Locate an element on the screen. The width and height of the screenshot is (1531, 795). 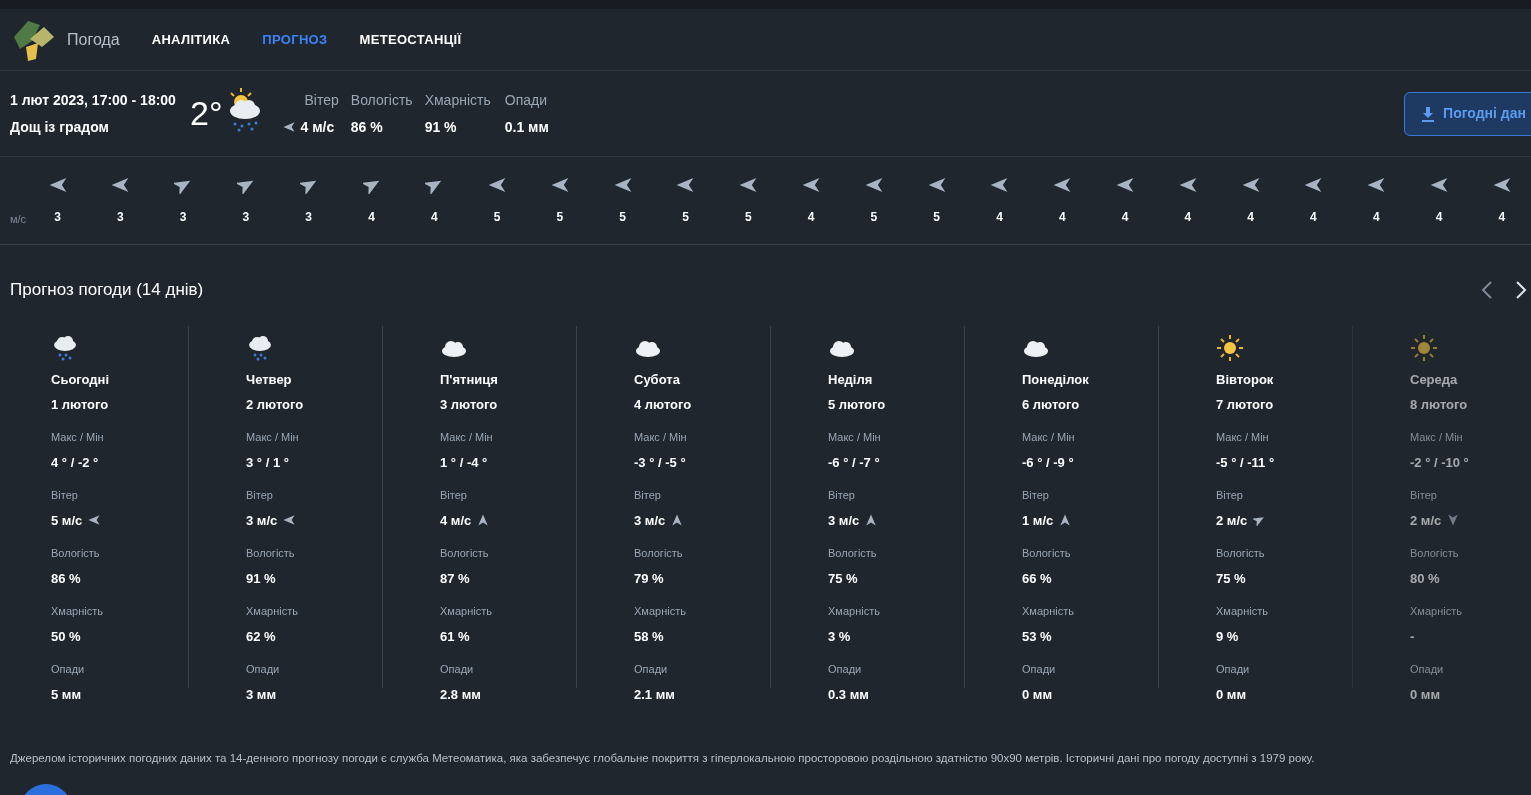
wind-unit-label: м/с is located at coordinates (18, 220).